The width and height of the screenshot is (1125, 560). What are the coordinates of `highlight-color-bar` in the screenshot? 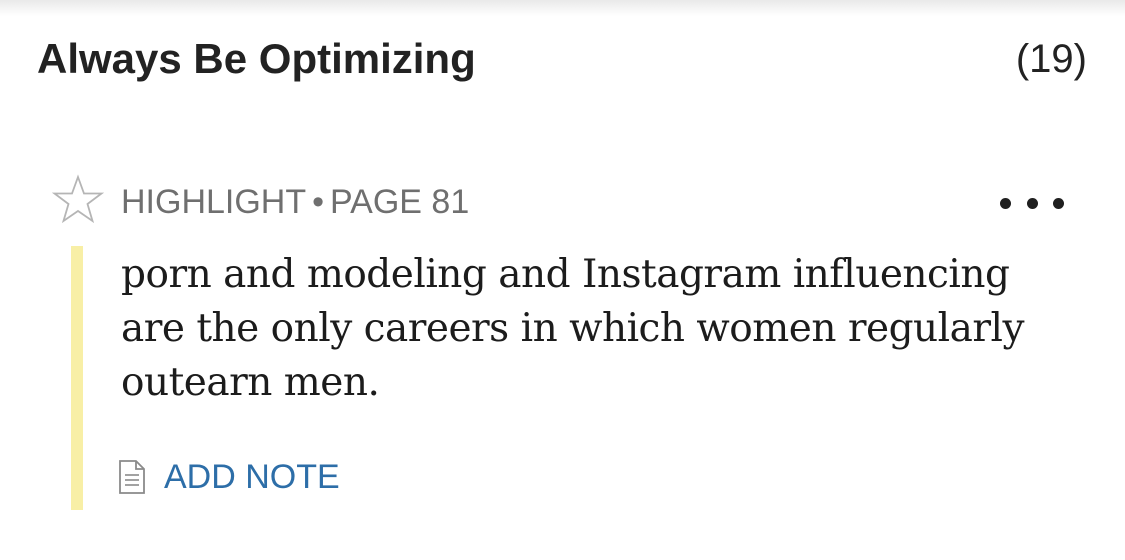 It's located at (77, 378).